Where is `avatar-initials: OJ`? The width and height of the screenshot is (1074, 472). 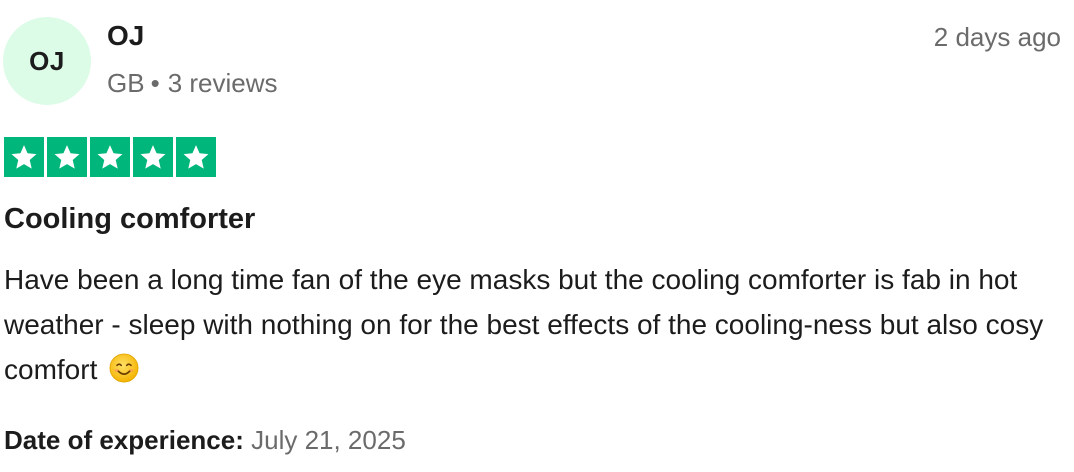 avatar-initials: OJ is located at coordinates (47, 60).